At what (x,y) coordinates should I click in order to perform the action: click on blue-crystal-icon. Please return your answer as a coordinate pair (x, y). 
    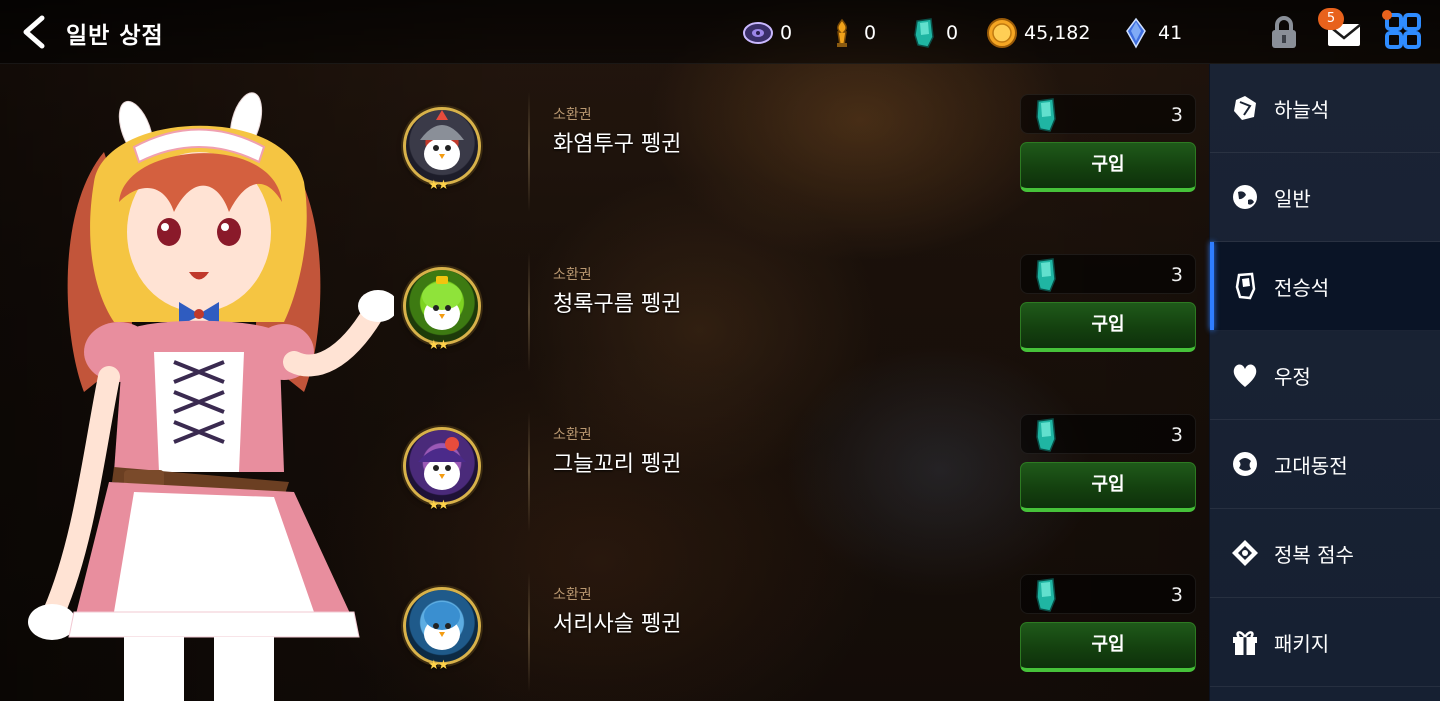
    Looking at the image, I should click on (1136, 33).